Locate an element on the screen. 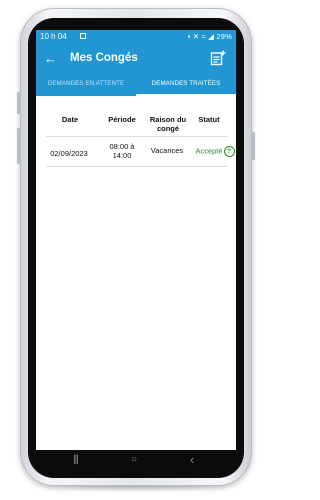 The width and height of the screenshot is (320, 500). home-nav-button: ○ is located at coordinates (134, 460).